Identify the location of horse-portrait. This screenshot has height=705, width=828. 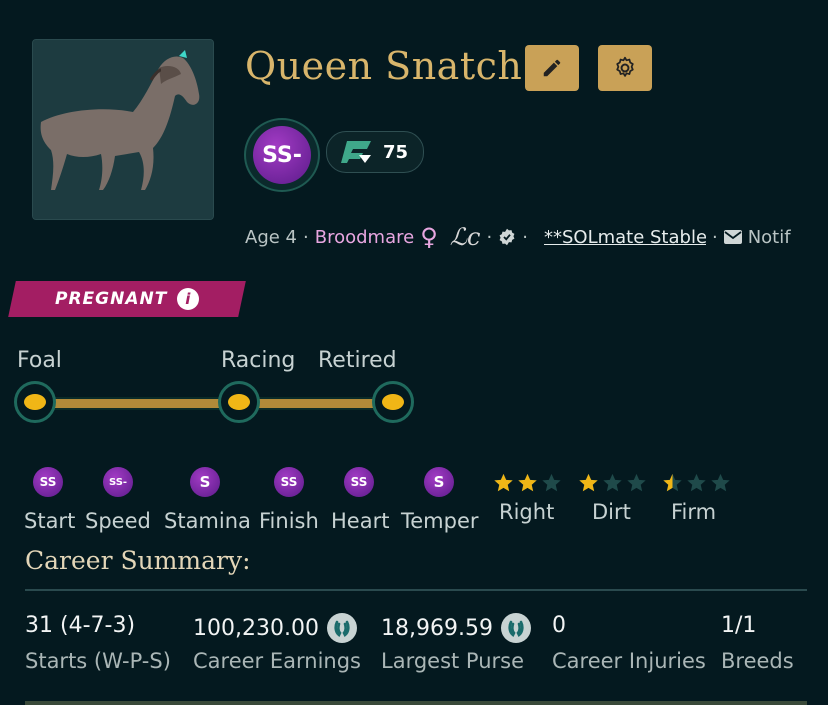
(123, 129).